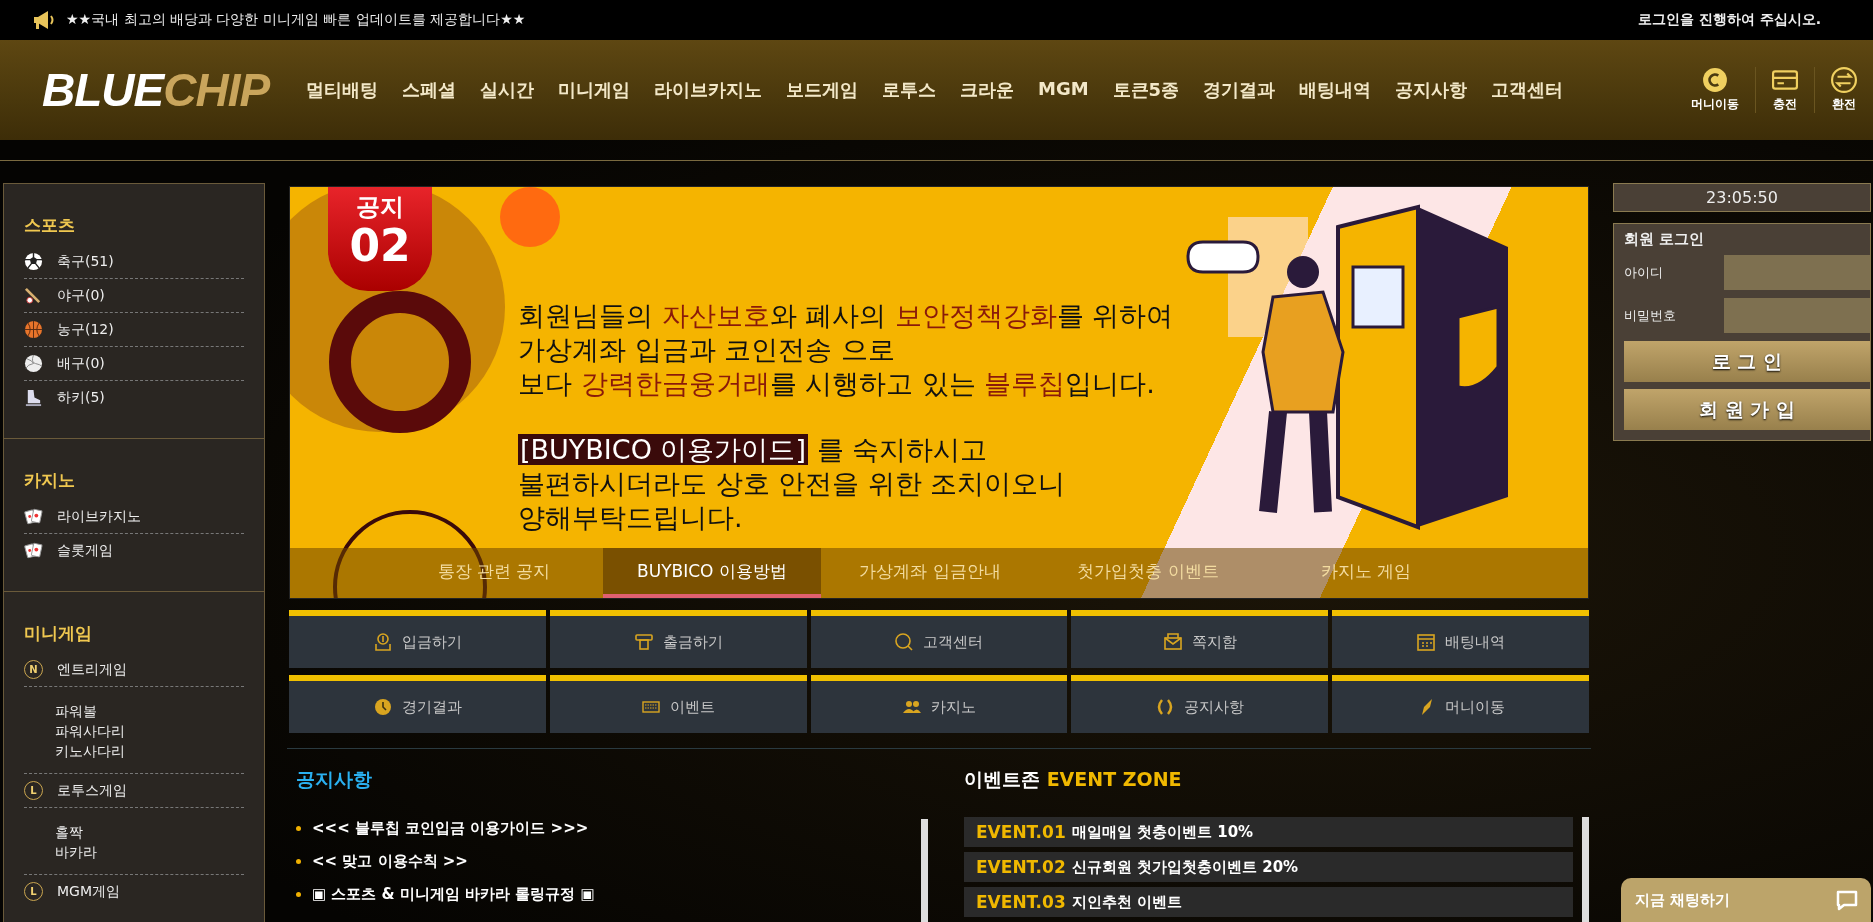  Describe the element at coordinates (149, 751) in the screenshot. I see `sidebar-subitem: 키노사다리` at that location.